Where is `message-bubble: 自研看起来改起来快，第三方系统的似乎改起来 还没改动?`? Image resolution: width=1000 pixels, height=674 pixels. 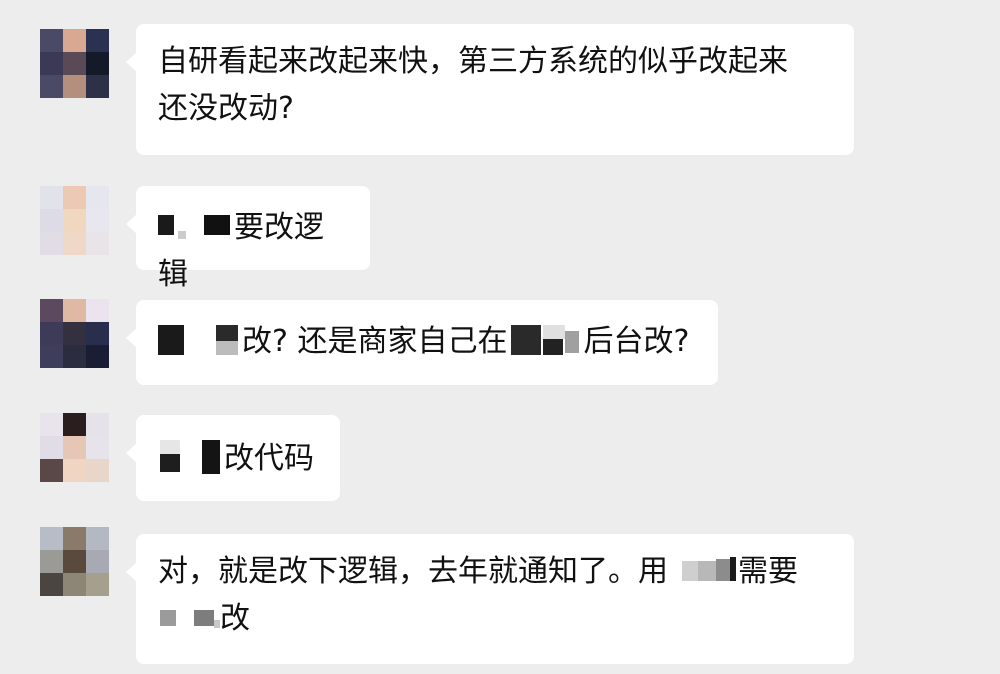
message-bubble: 自研看起来改起来快，第三方系统的似乎改起来 还没改动? is located at coordinates (490, 89).